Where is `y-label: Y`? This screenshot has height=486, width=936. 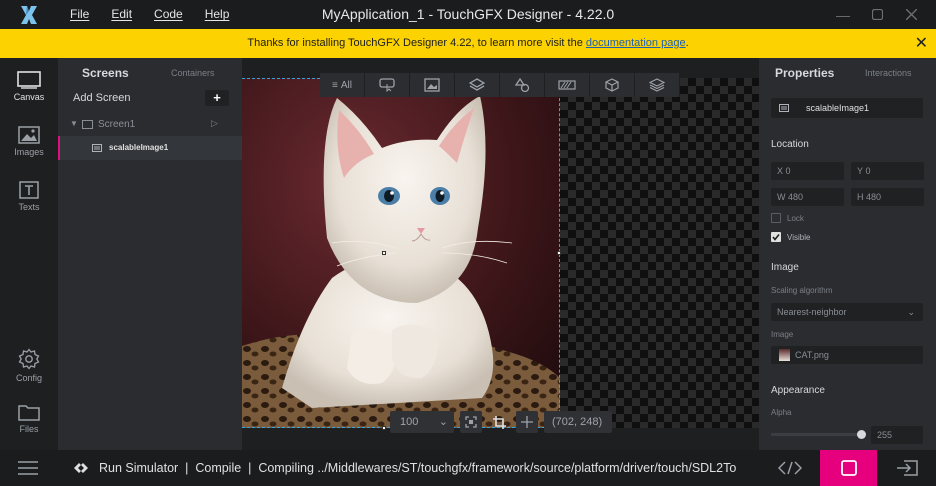
y-label: Y is located at coordinates (860, 171).